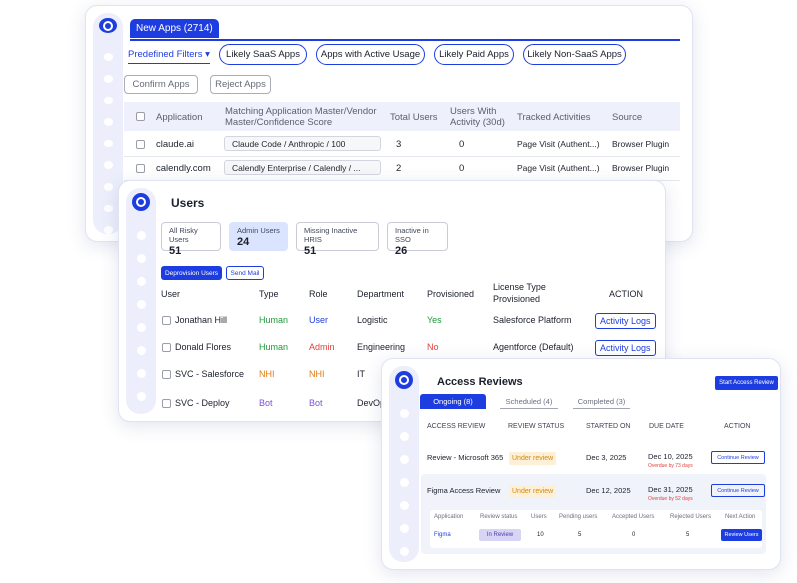 The image size is (797, 583). Describe the element at coordinates (574, 54) in the screenshot. I see `filter-pill-non-saas: Likely Non-SaaS Apps` at that location.